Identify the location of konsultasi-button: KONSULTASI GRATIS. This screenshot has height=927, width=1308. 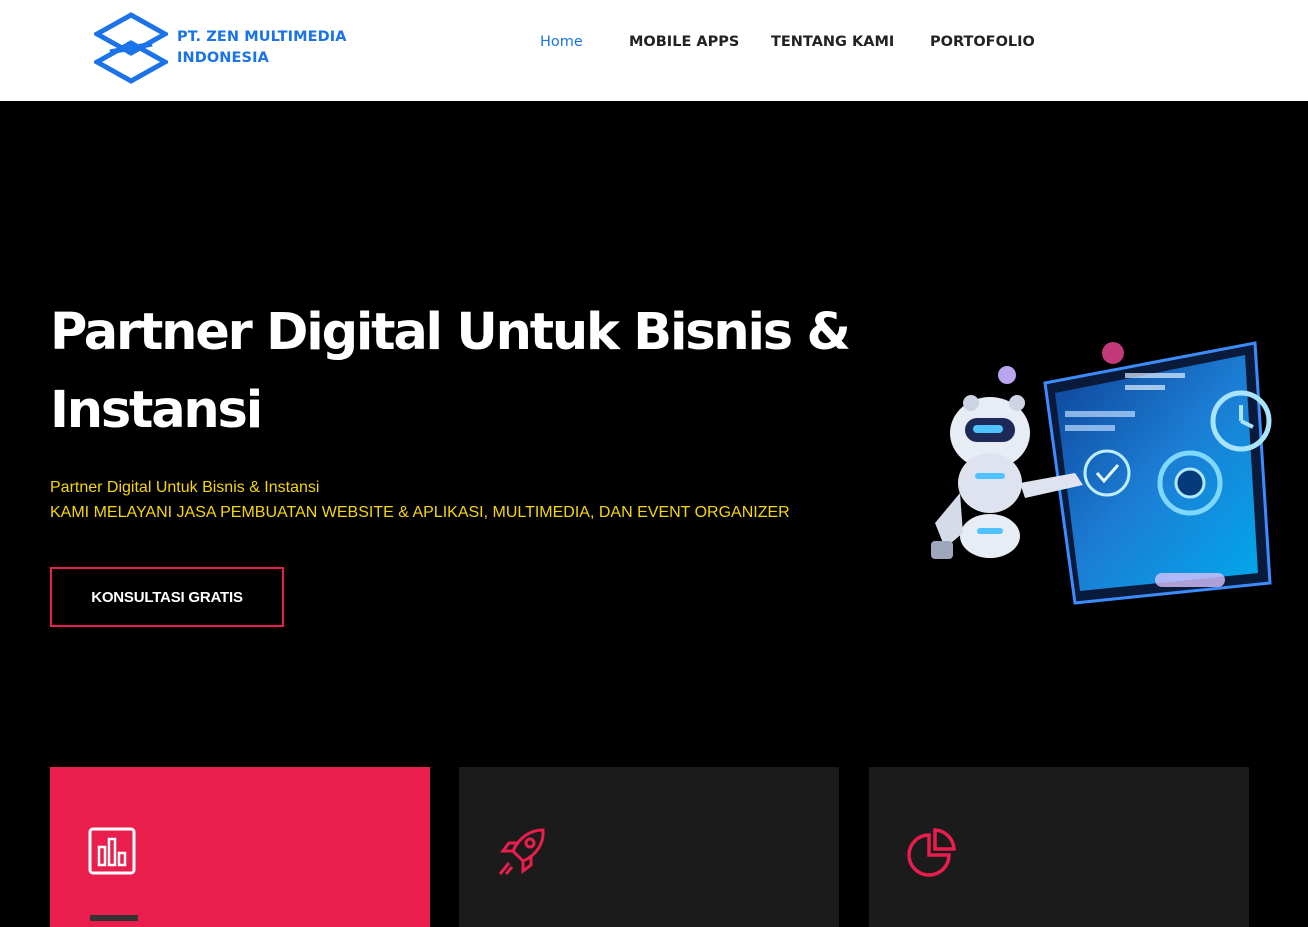
(167, 597).